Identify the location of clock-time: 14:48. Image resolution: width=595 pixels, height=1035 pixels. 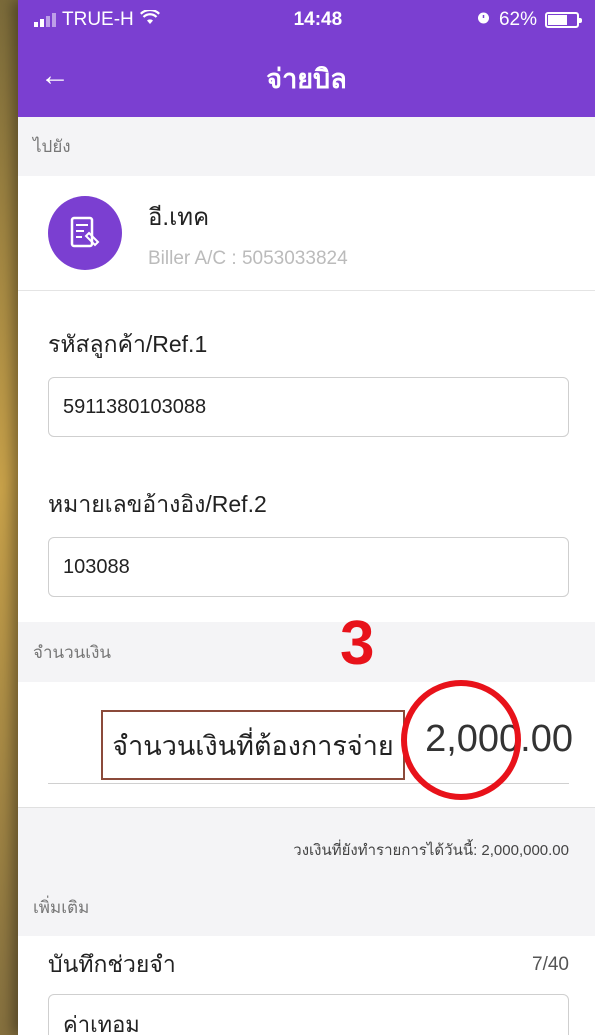
(318, 19).